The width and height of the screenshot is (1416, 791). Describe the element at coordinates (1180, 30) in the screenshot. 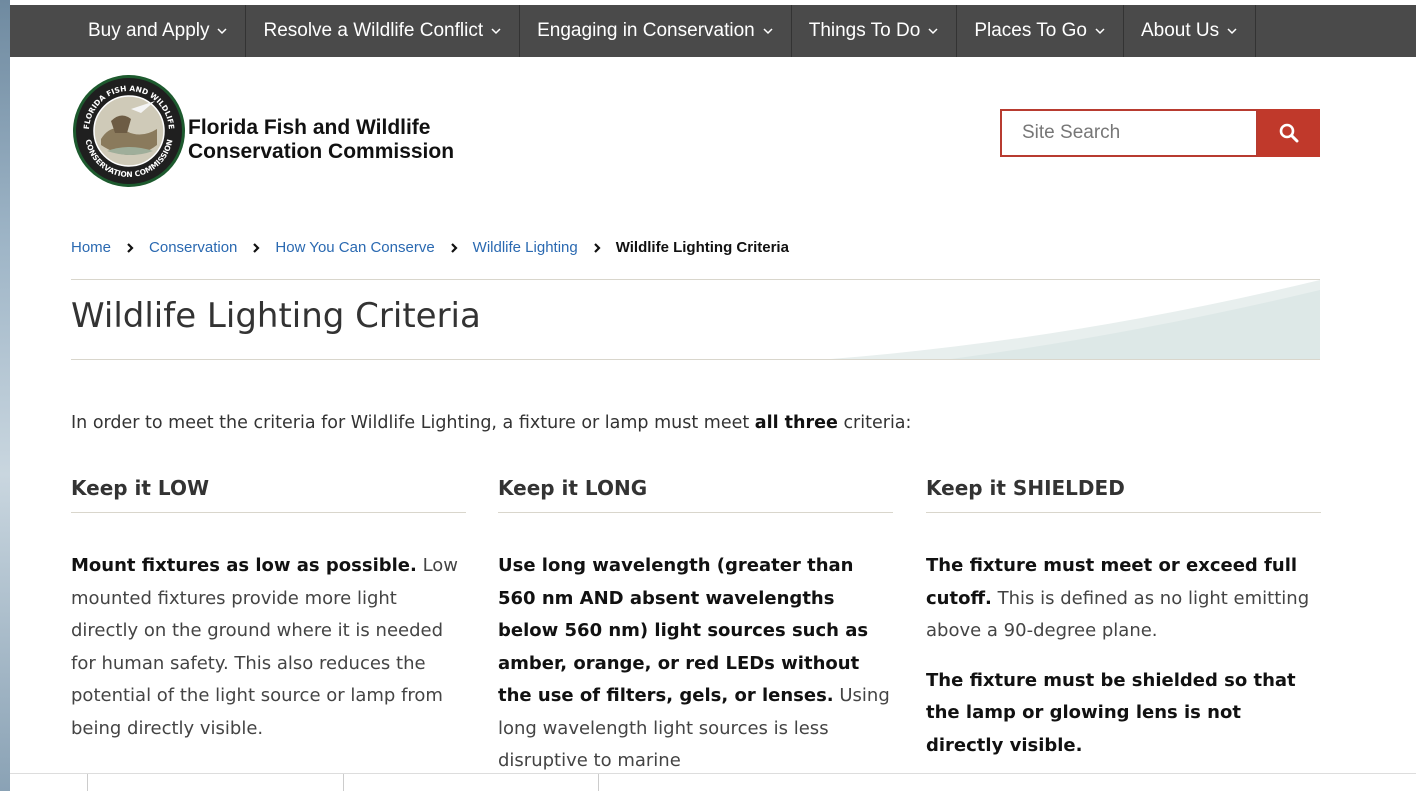

I see `nav-item-label: About Us` at that location.